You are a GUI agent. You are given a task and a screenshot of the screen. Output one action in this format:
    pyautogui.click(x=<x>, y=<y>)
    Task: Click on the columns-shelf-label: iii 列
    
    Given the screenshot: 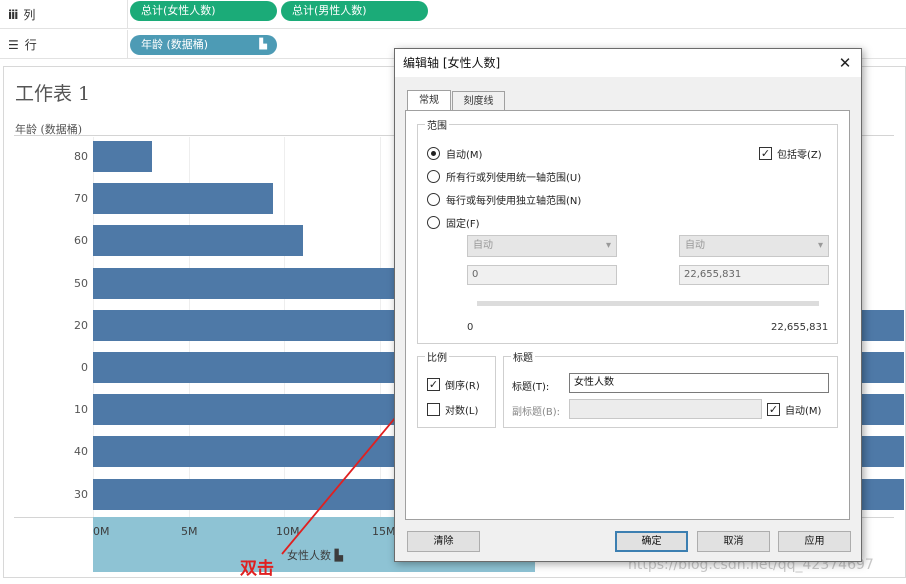 What is the action you would take?
    pyautogui.click(x=22, y=15)
    